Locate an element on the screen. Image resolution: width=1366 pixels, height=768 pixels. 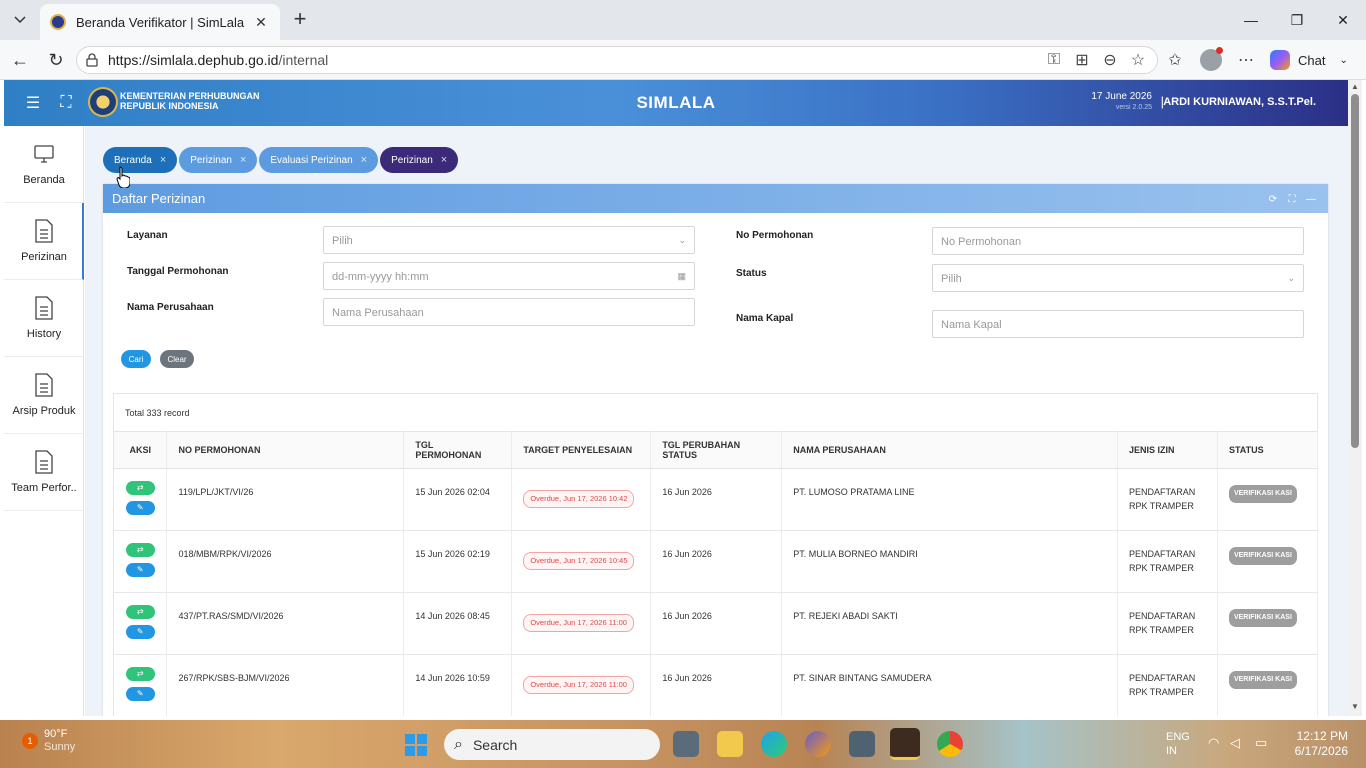
column-header: TGL PERMOHONAN is located at coordinates (458, 450).